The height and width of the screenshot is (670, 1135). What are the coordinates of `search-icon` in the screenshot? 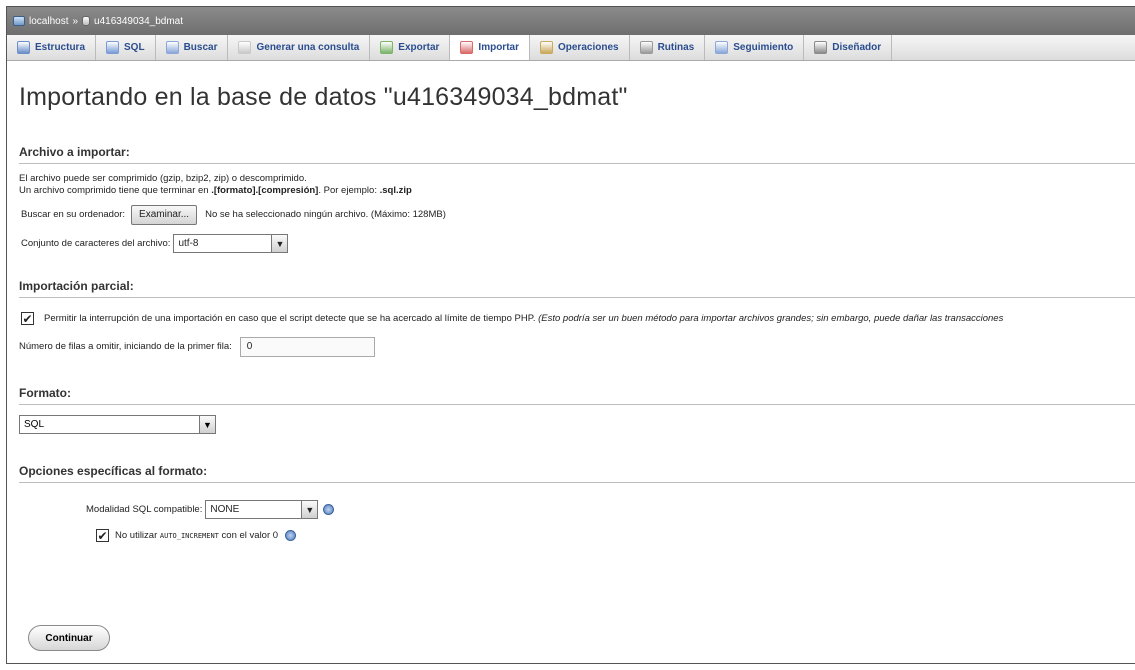 It's located at (172, 47).